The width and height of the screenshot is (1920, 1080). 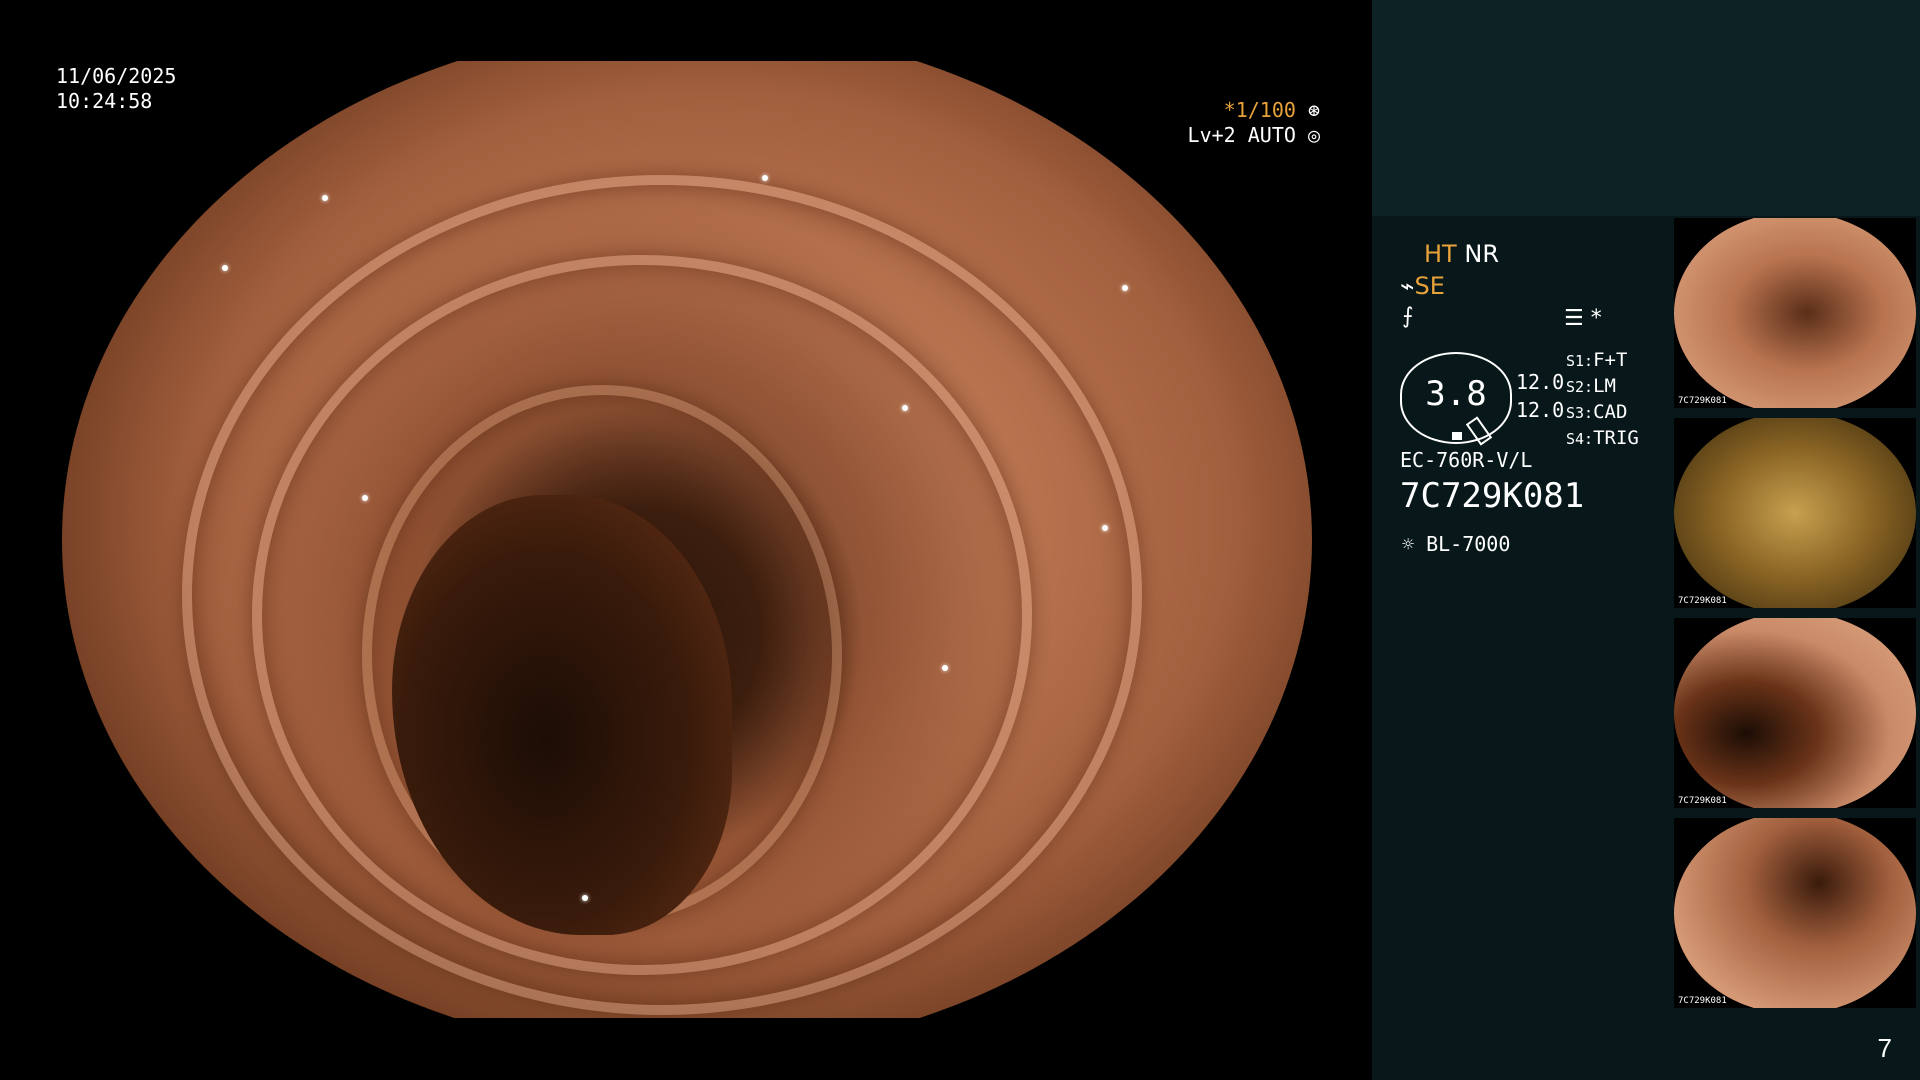 What do you see at coordinates (1580, 361) in the screenshot?
I see `switch-key: S1:` at bounding box center [1580, 361].